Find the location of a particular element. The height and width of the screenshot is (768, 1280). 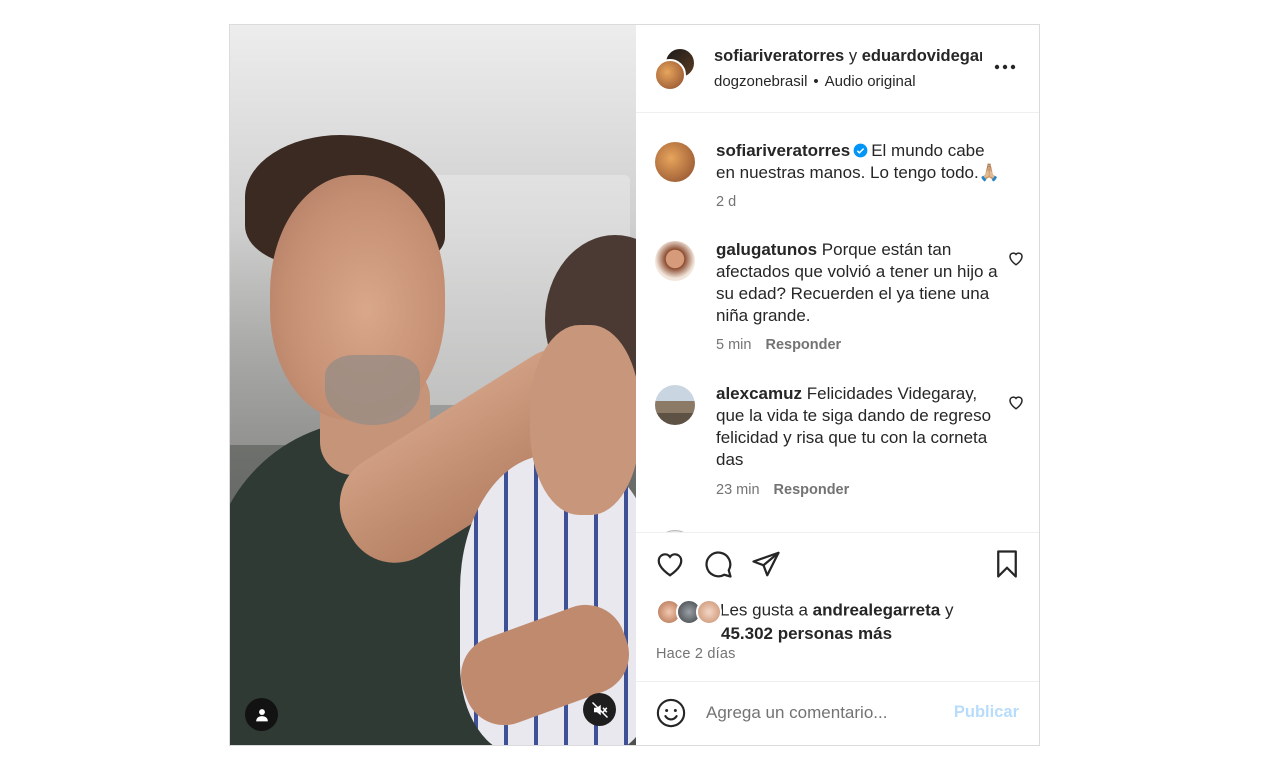

caption-meta: 2 d is located at coordinates (726, 202).